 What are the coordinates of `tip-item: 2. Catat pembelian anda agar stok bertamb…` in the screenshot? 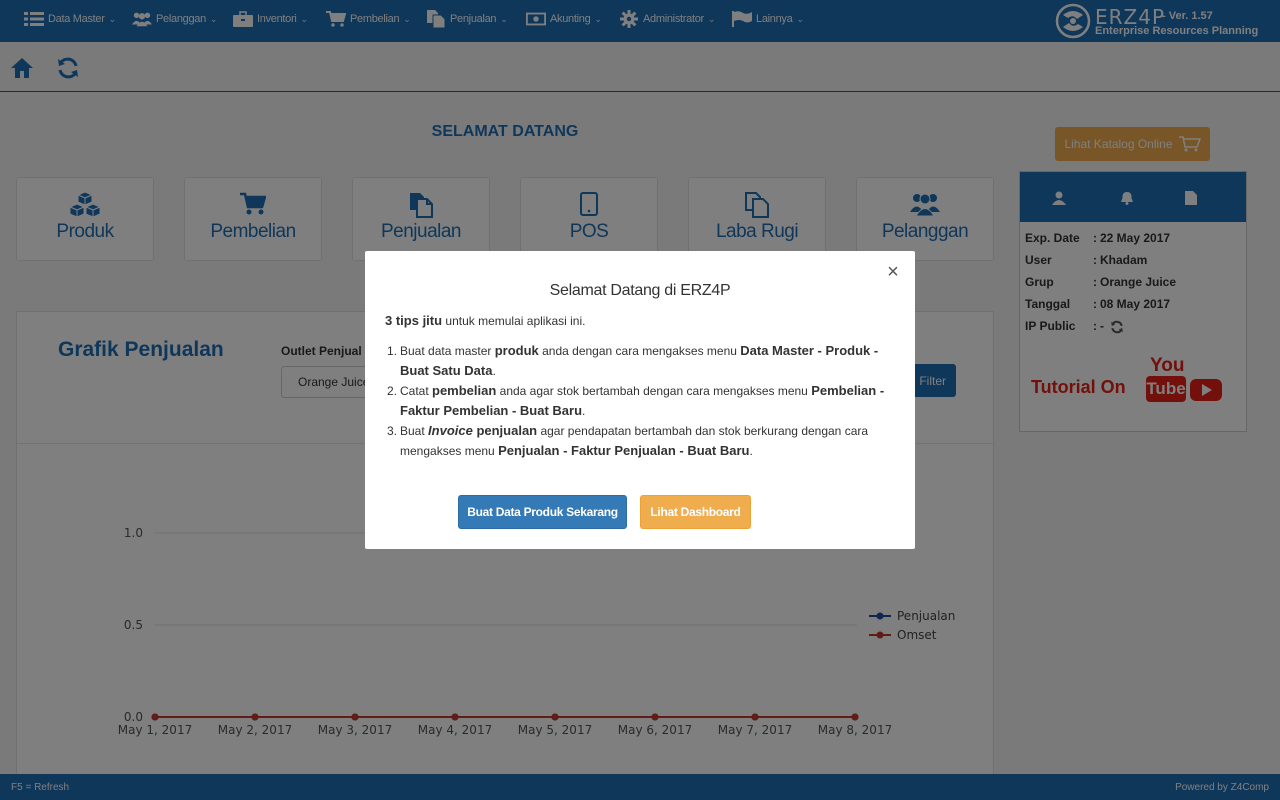 It's located at (640, 401).